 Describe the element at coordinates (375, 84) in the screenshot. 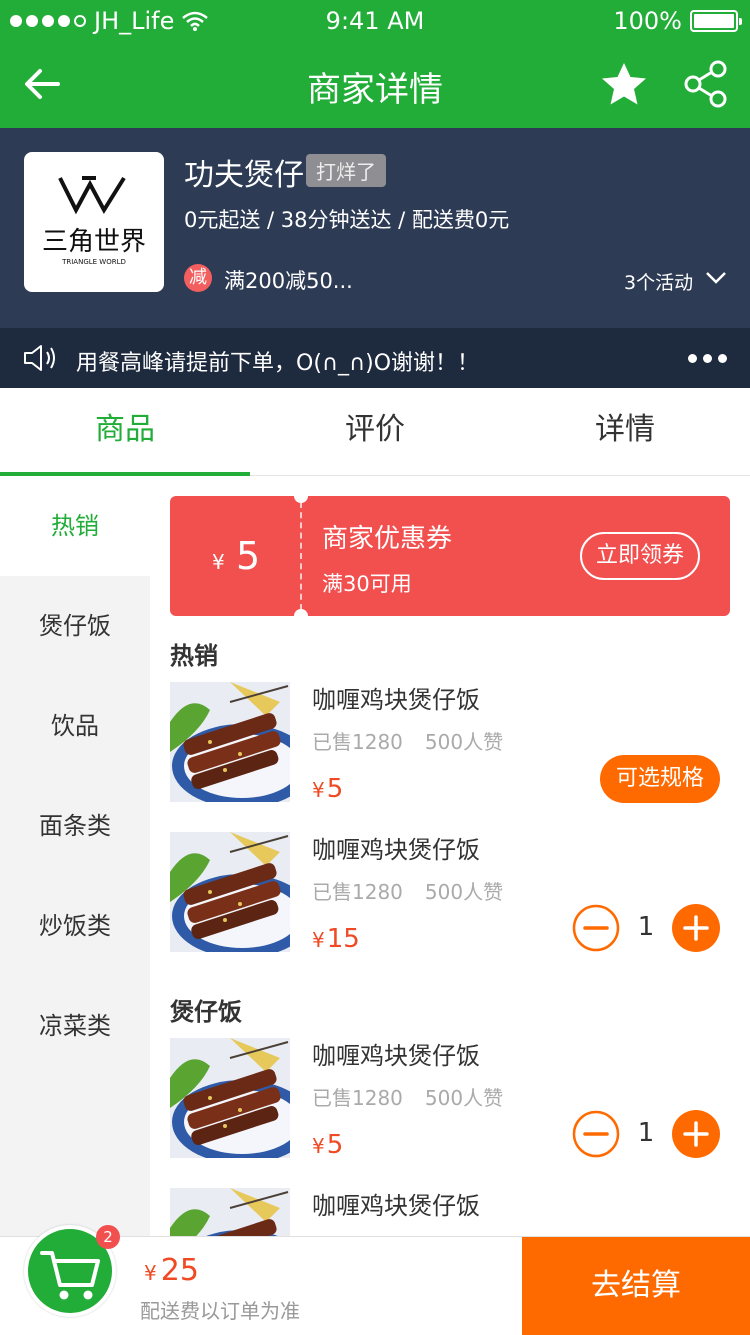

I see `nav-bar: 商家详情` at that location.